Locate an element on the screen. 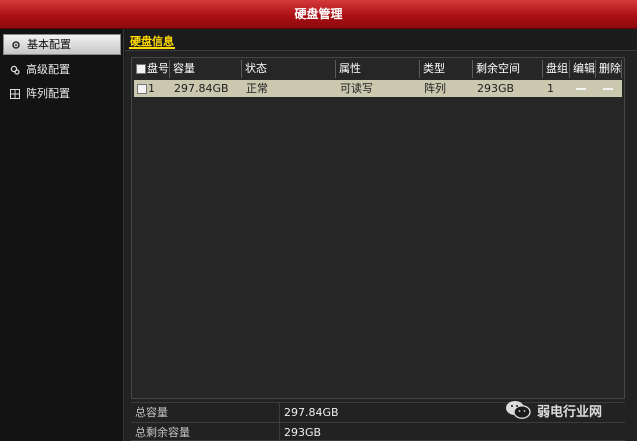  sidebar-item-basic-config: 基本配置 is located at coordinates (62, 44).